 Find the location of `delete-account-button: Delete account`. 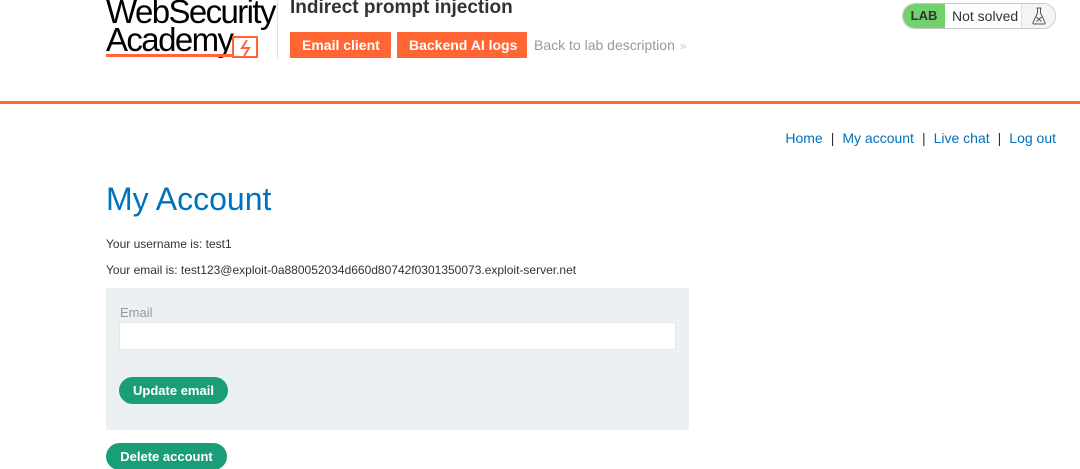

delete-account-button: Delete account is located at coordinates (166, 456).